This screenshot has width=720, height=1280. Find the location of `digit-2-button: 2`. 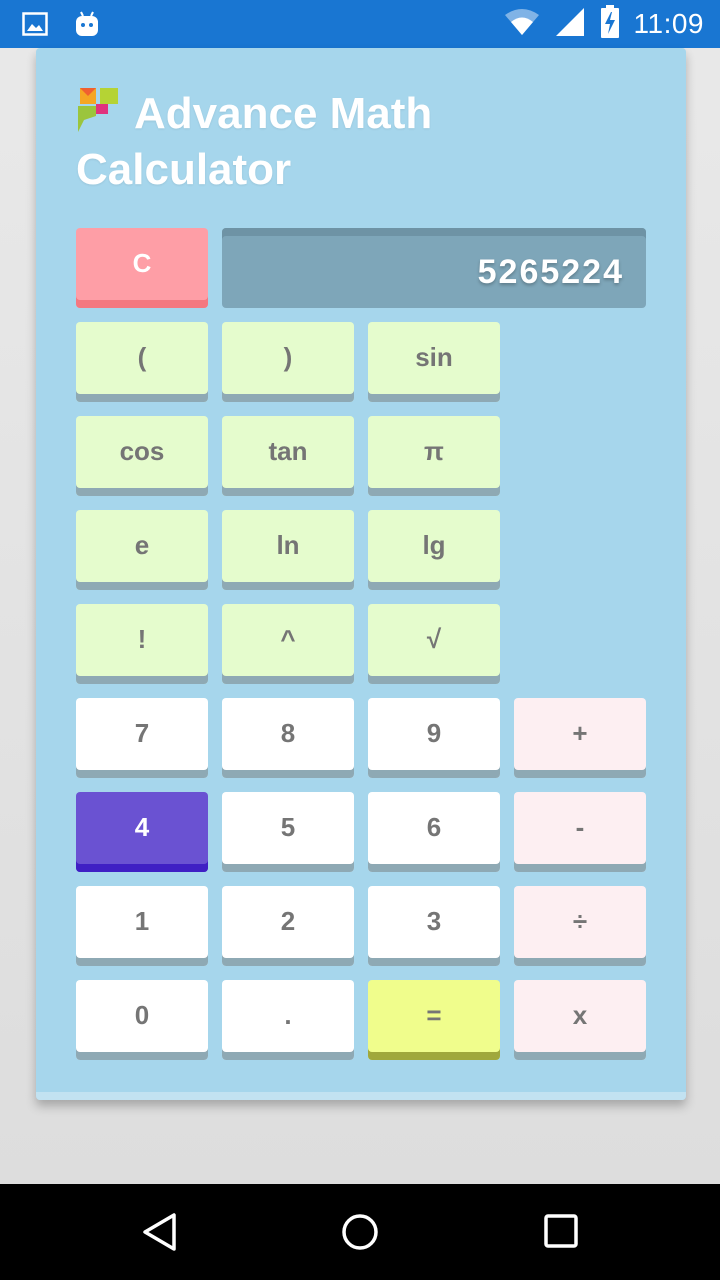

digit-2-button: 2 is located at coordinates (288, 926).